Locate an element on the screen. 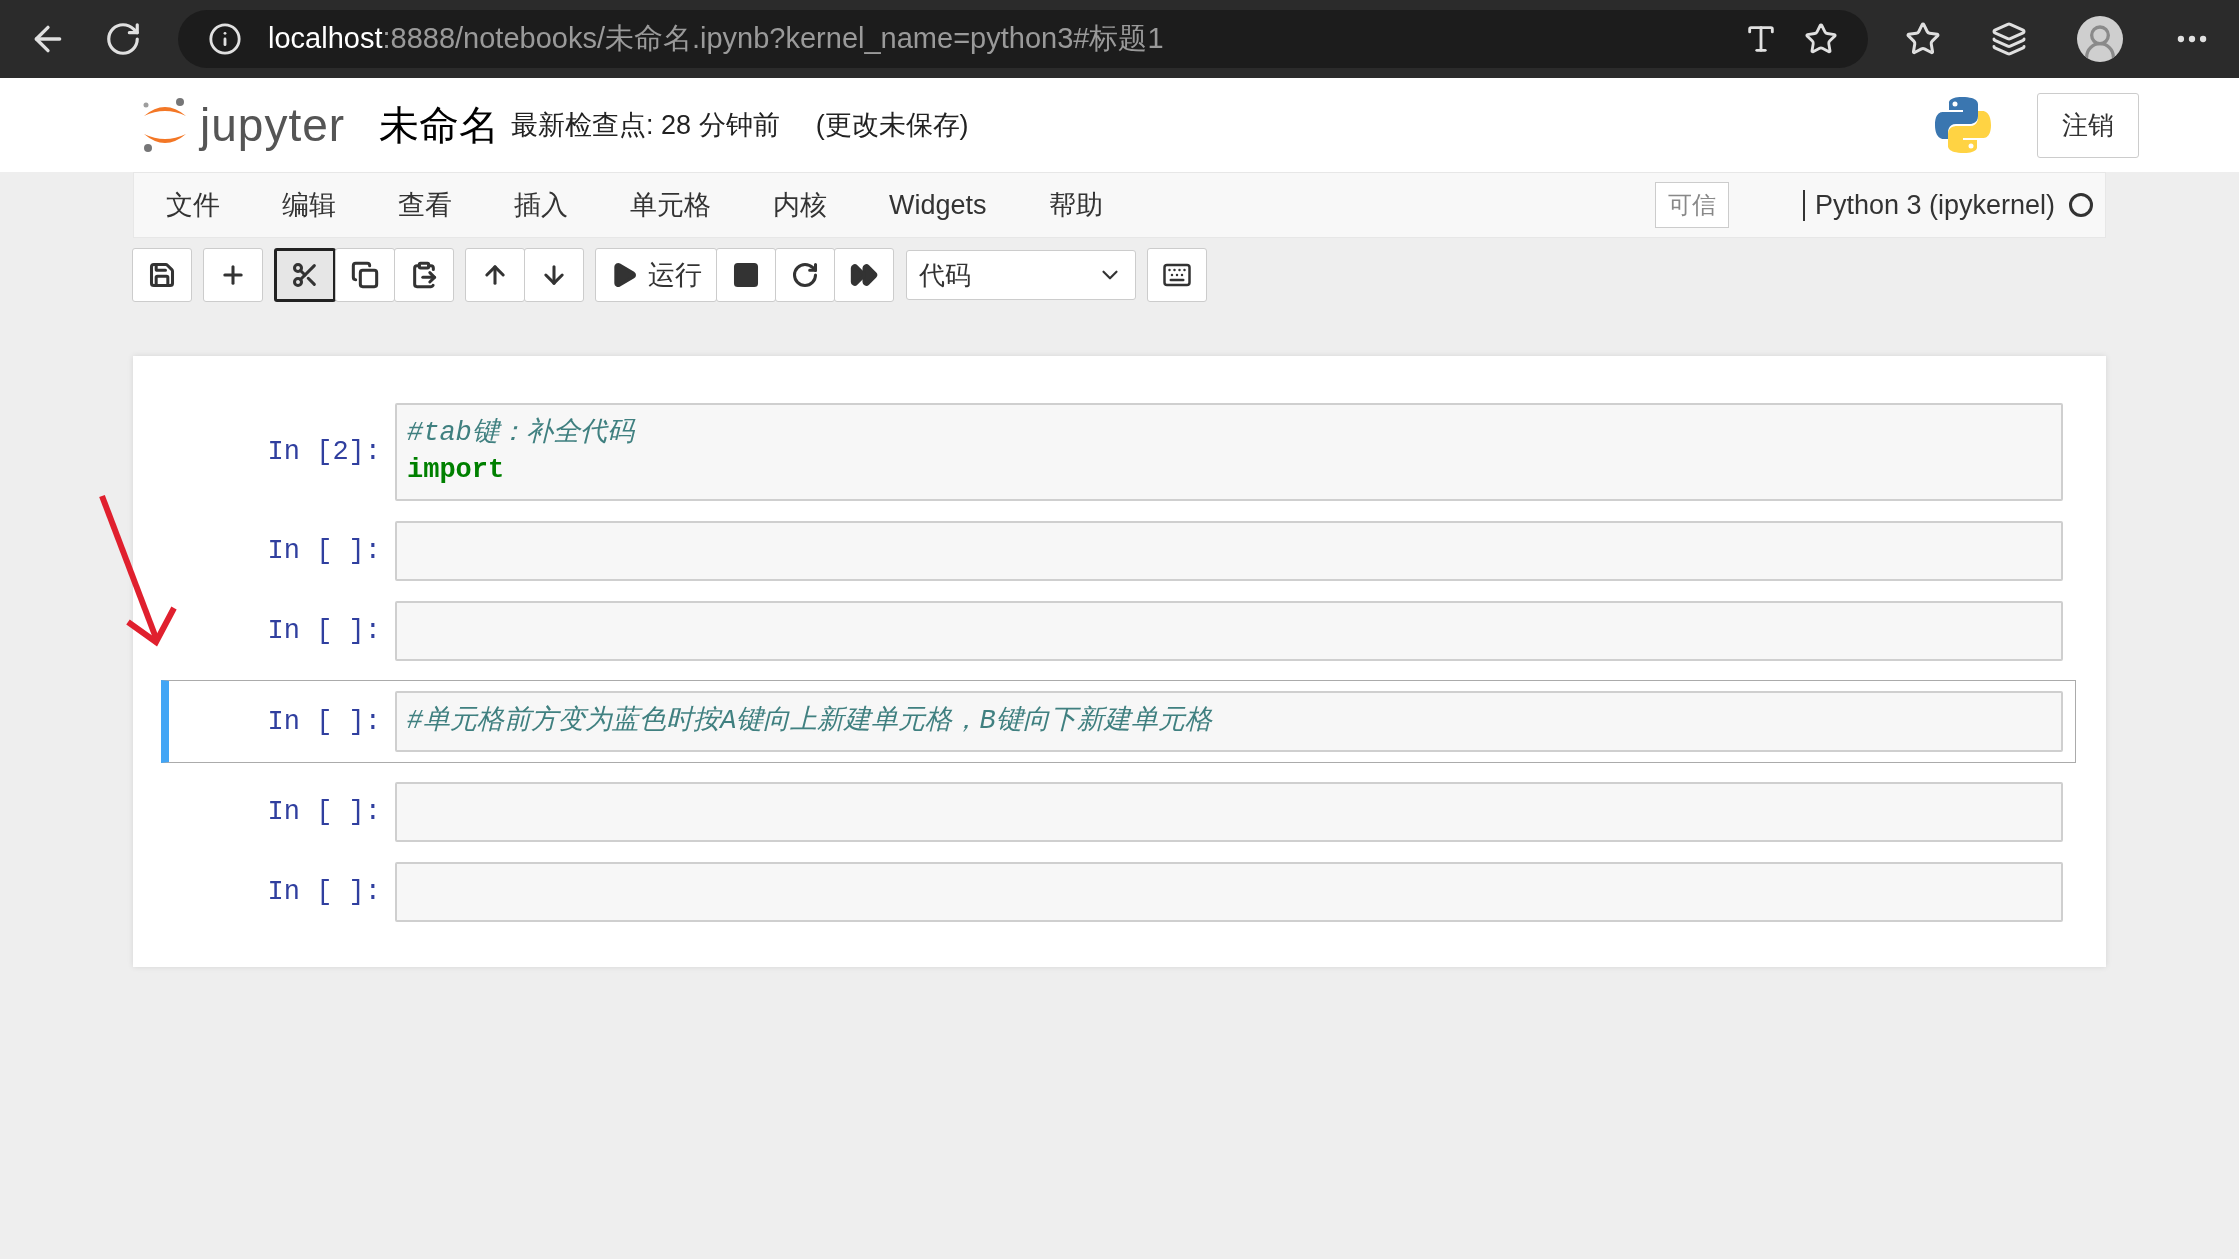 The width and height of the screenshot is (2239, 1259). trusted-badge: 可信 is located at coordinates (1691, 205).